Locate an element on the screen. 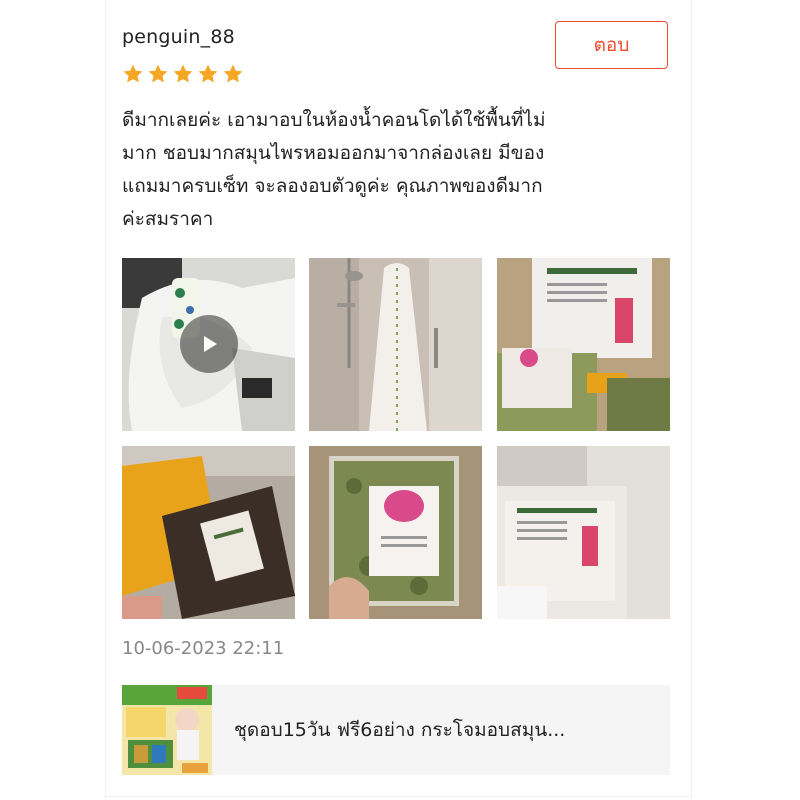  reviewer-username: penguin_88 is located at coordinates (178, 37).